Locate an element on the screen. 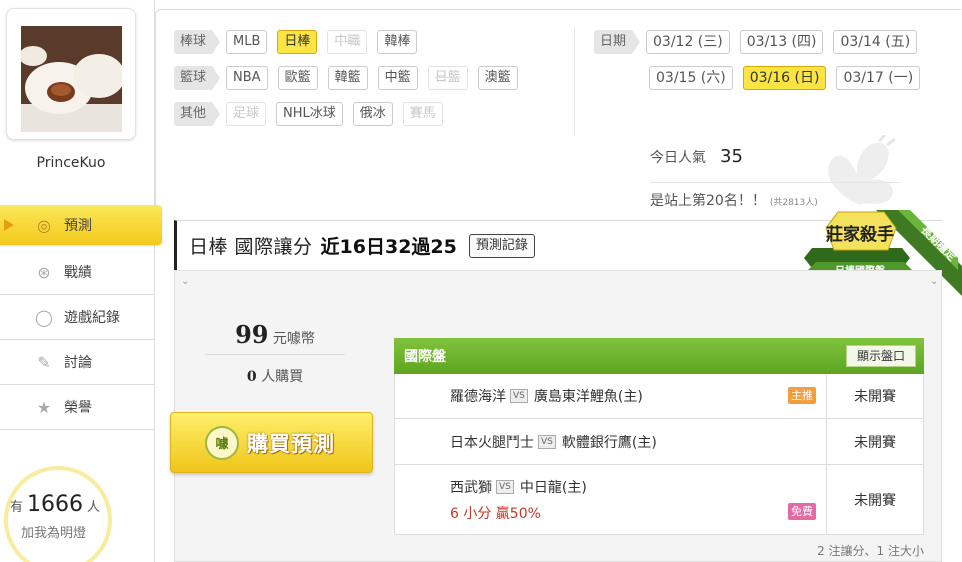 The image size is (962, 562). prediction-result: 6 小分 贏50% is located at coordinates (495, 513).